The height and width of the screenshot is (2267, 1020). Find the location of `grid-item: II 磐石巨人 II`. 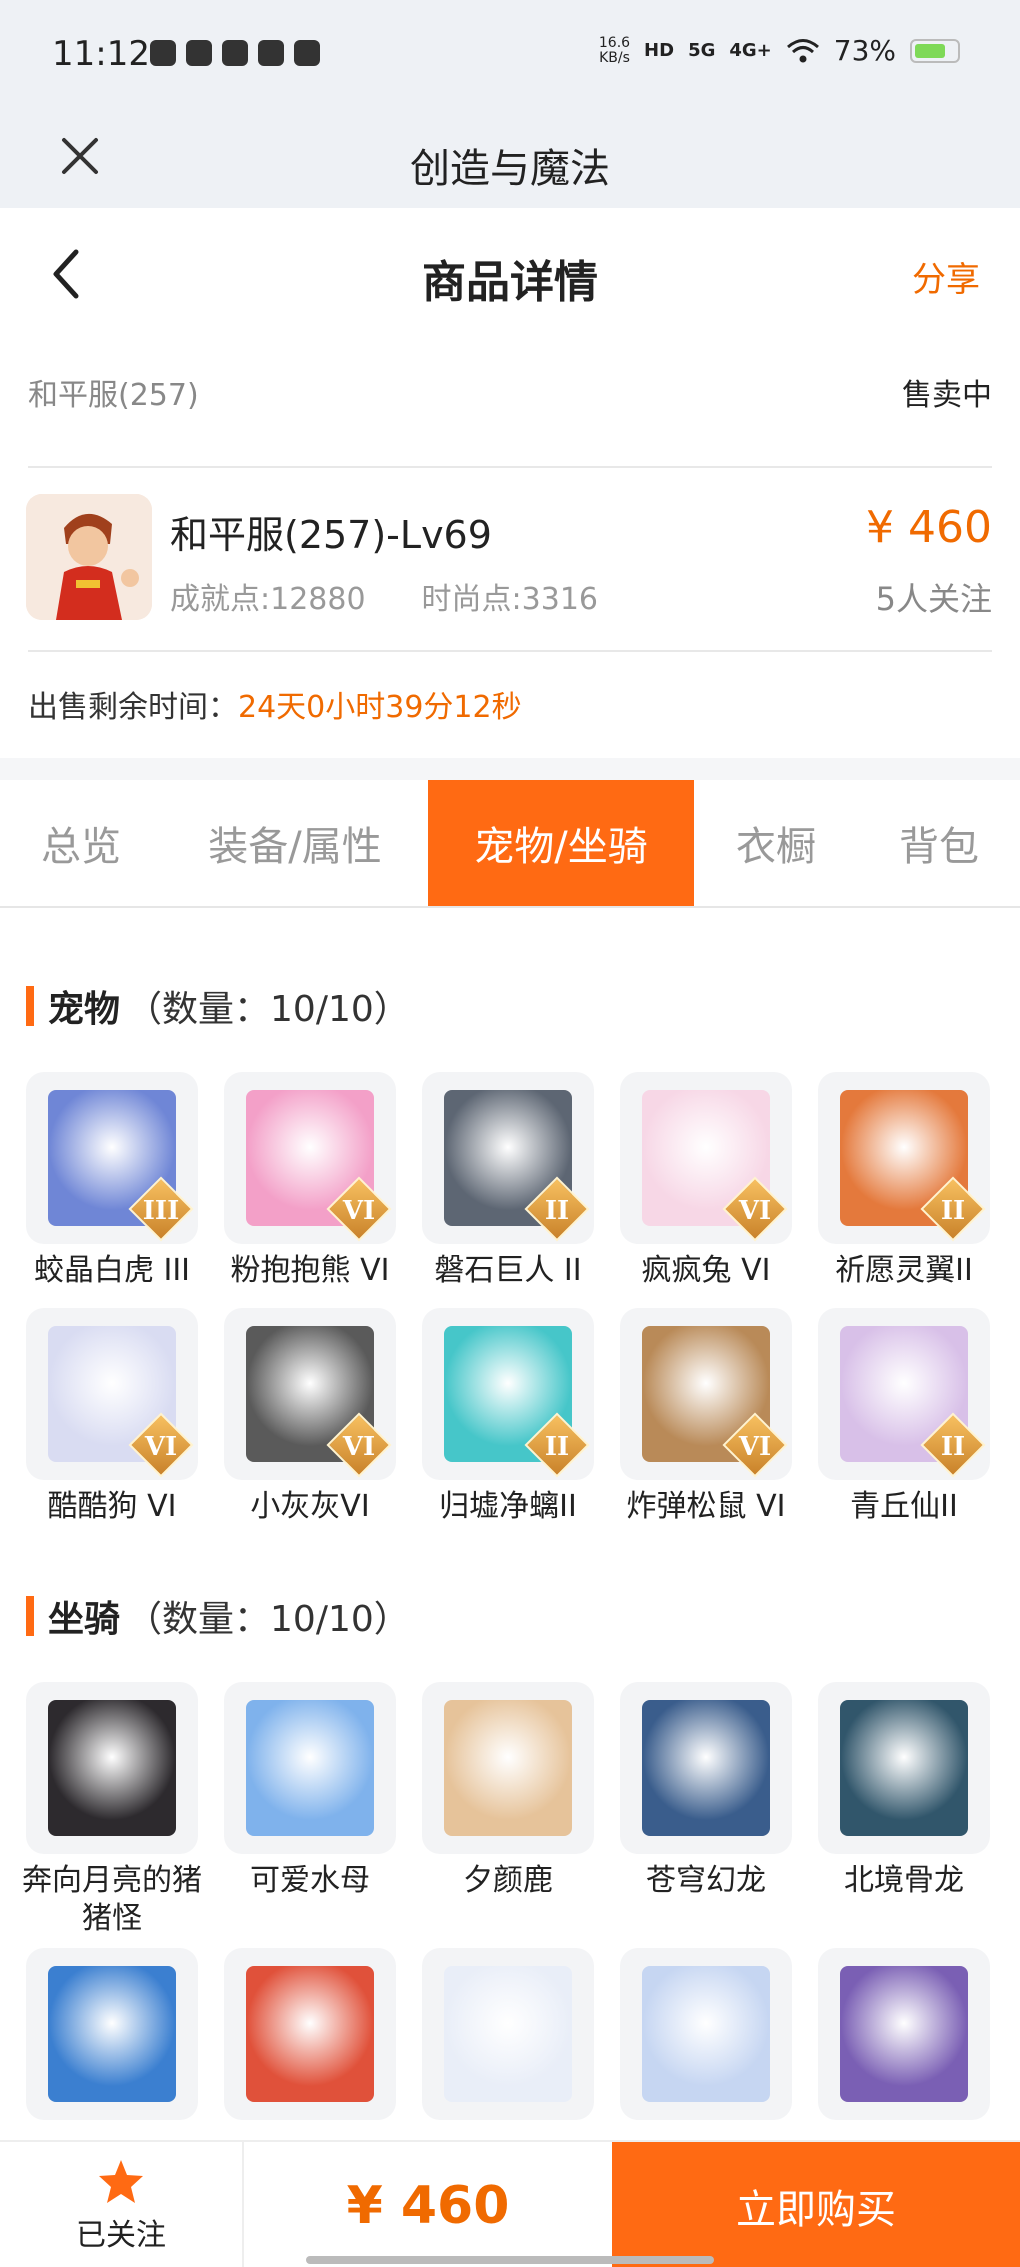

grid-item: II 磐石巨人 II is located at coordinates (508, 1181).